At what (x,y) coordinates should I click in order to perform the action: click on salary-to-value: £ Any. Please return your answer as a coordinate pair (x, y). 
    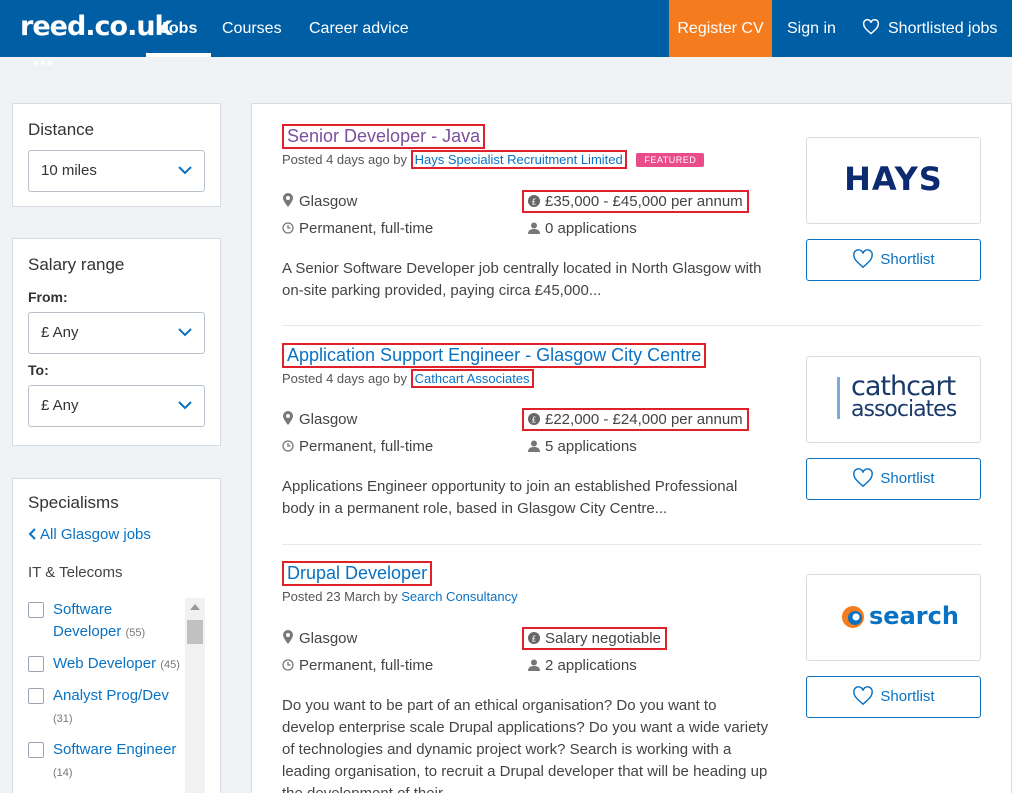
    Looking at the image, I should click on (60, 405).